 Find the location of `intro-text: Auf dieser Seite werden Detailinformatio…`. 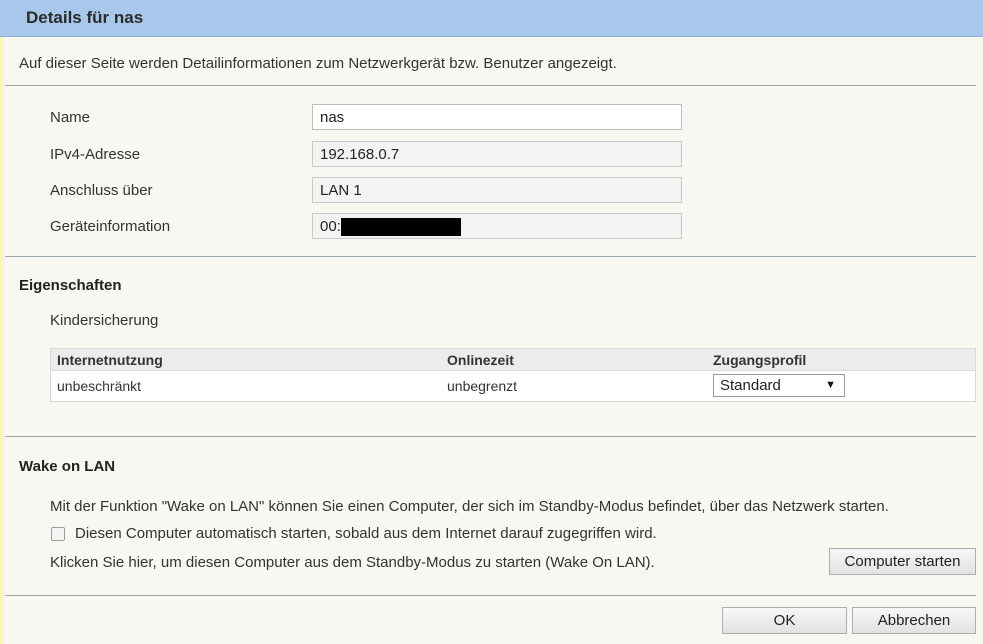

intro-text: Auf dieser Seite werden Detailinformatio… is located at coordinates (318, 63).